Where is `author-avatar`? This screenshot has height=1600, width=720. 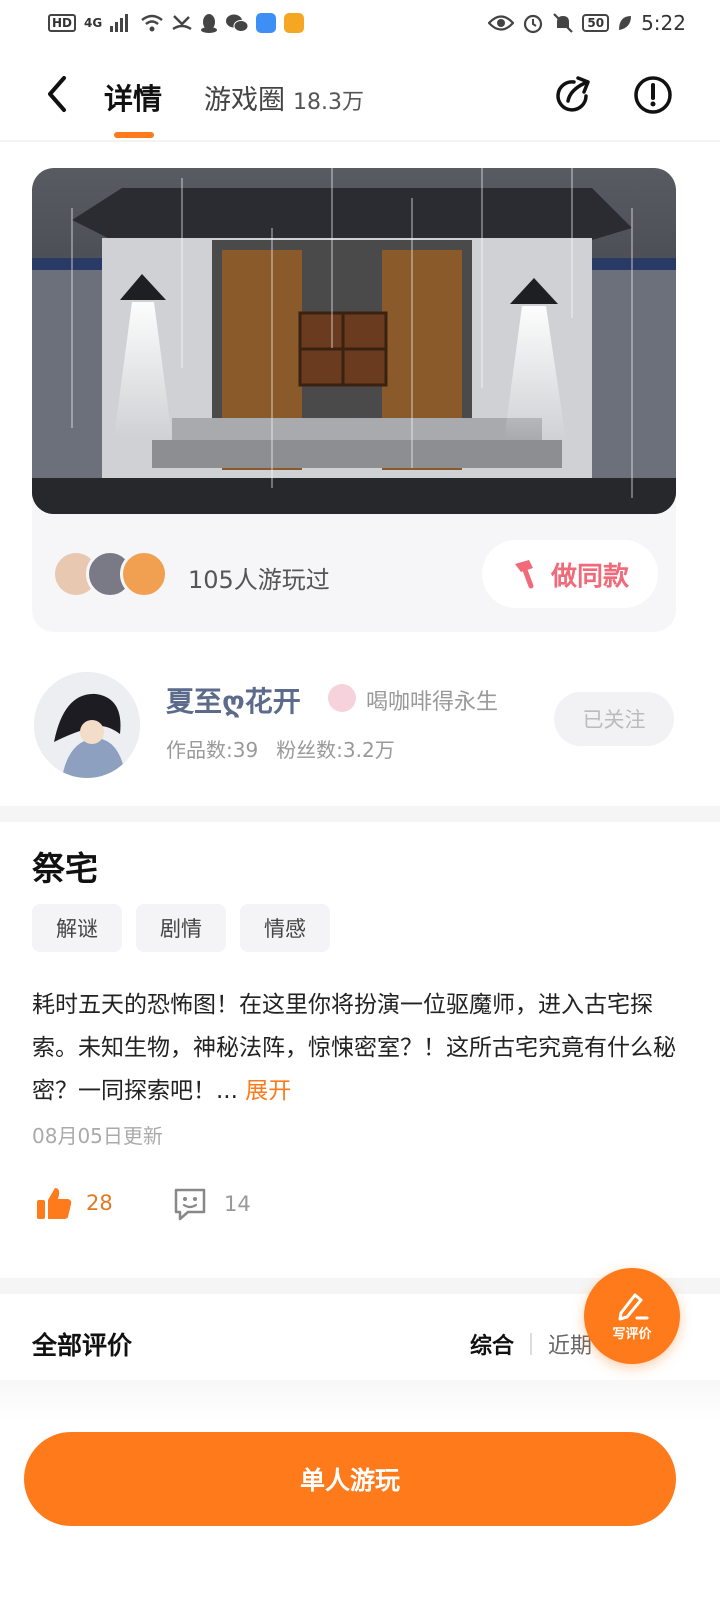 author-avatar is located at coordinates (87, 725).